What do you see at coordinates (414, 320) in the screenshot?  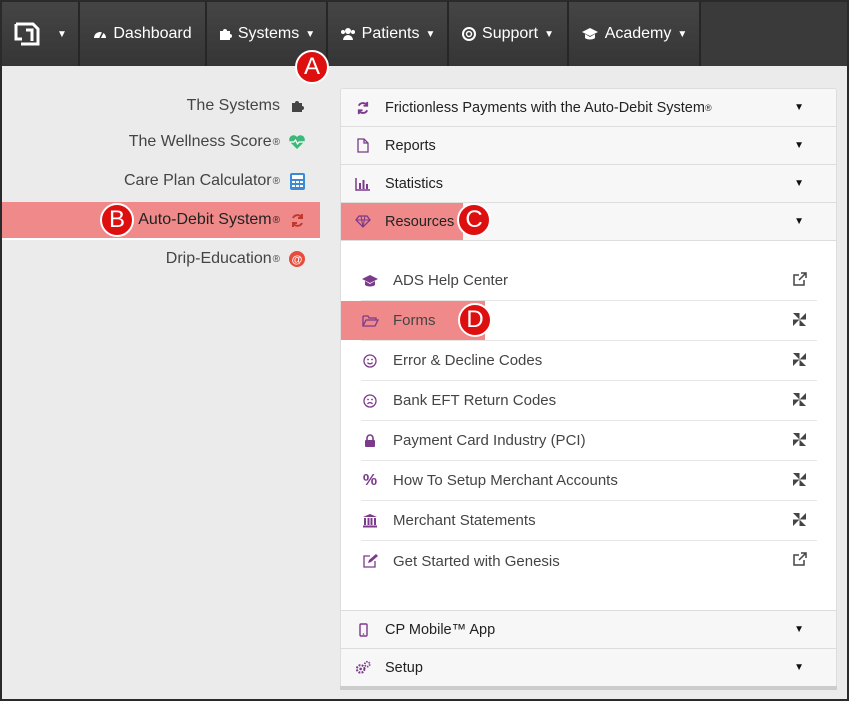 I see `resource-label: Forms` at bounding box center [414, 320].